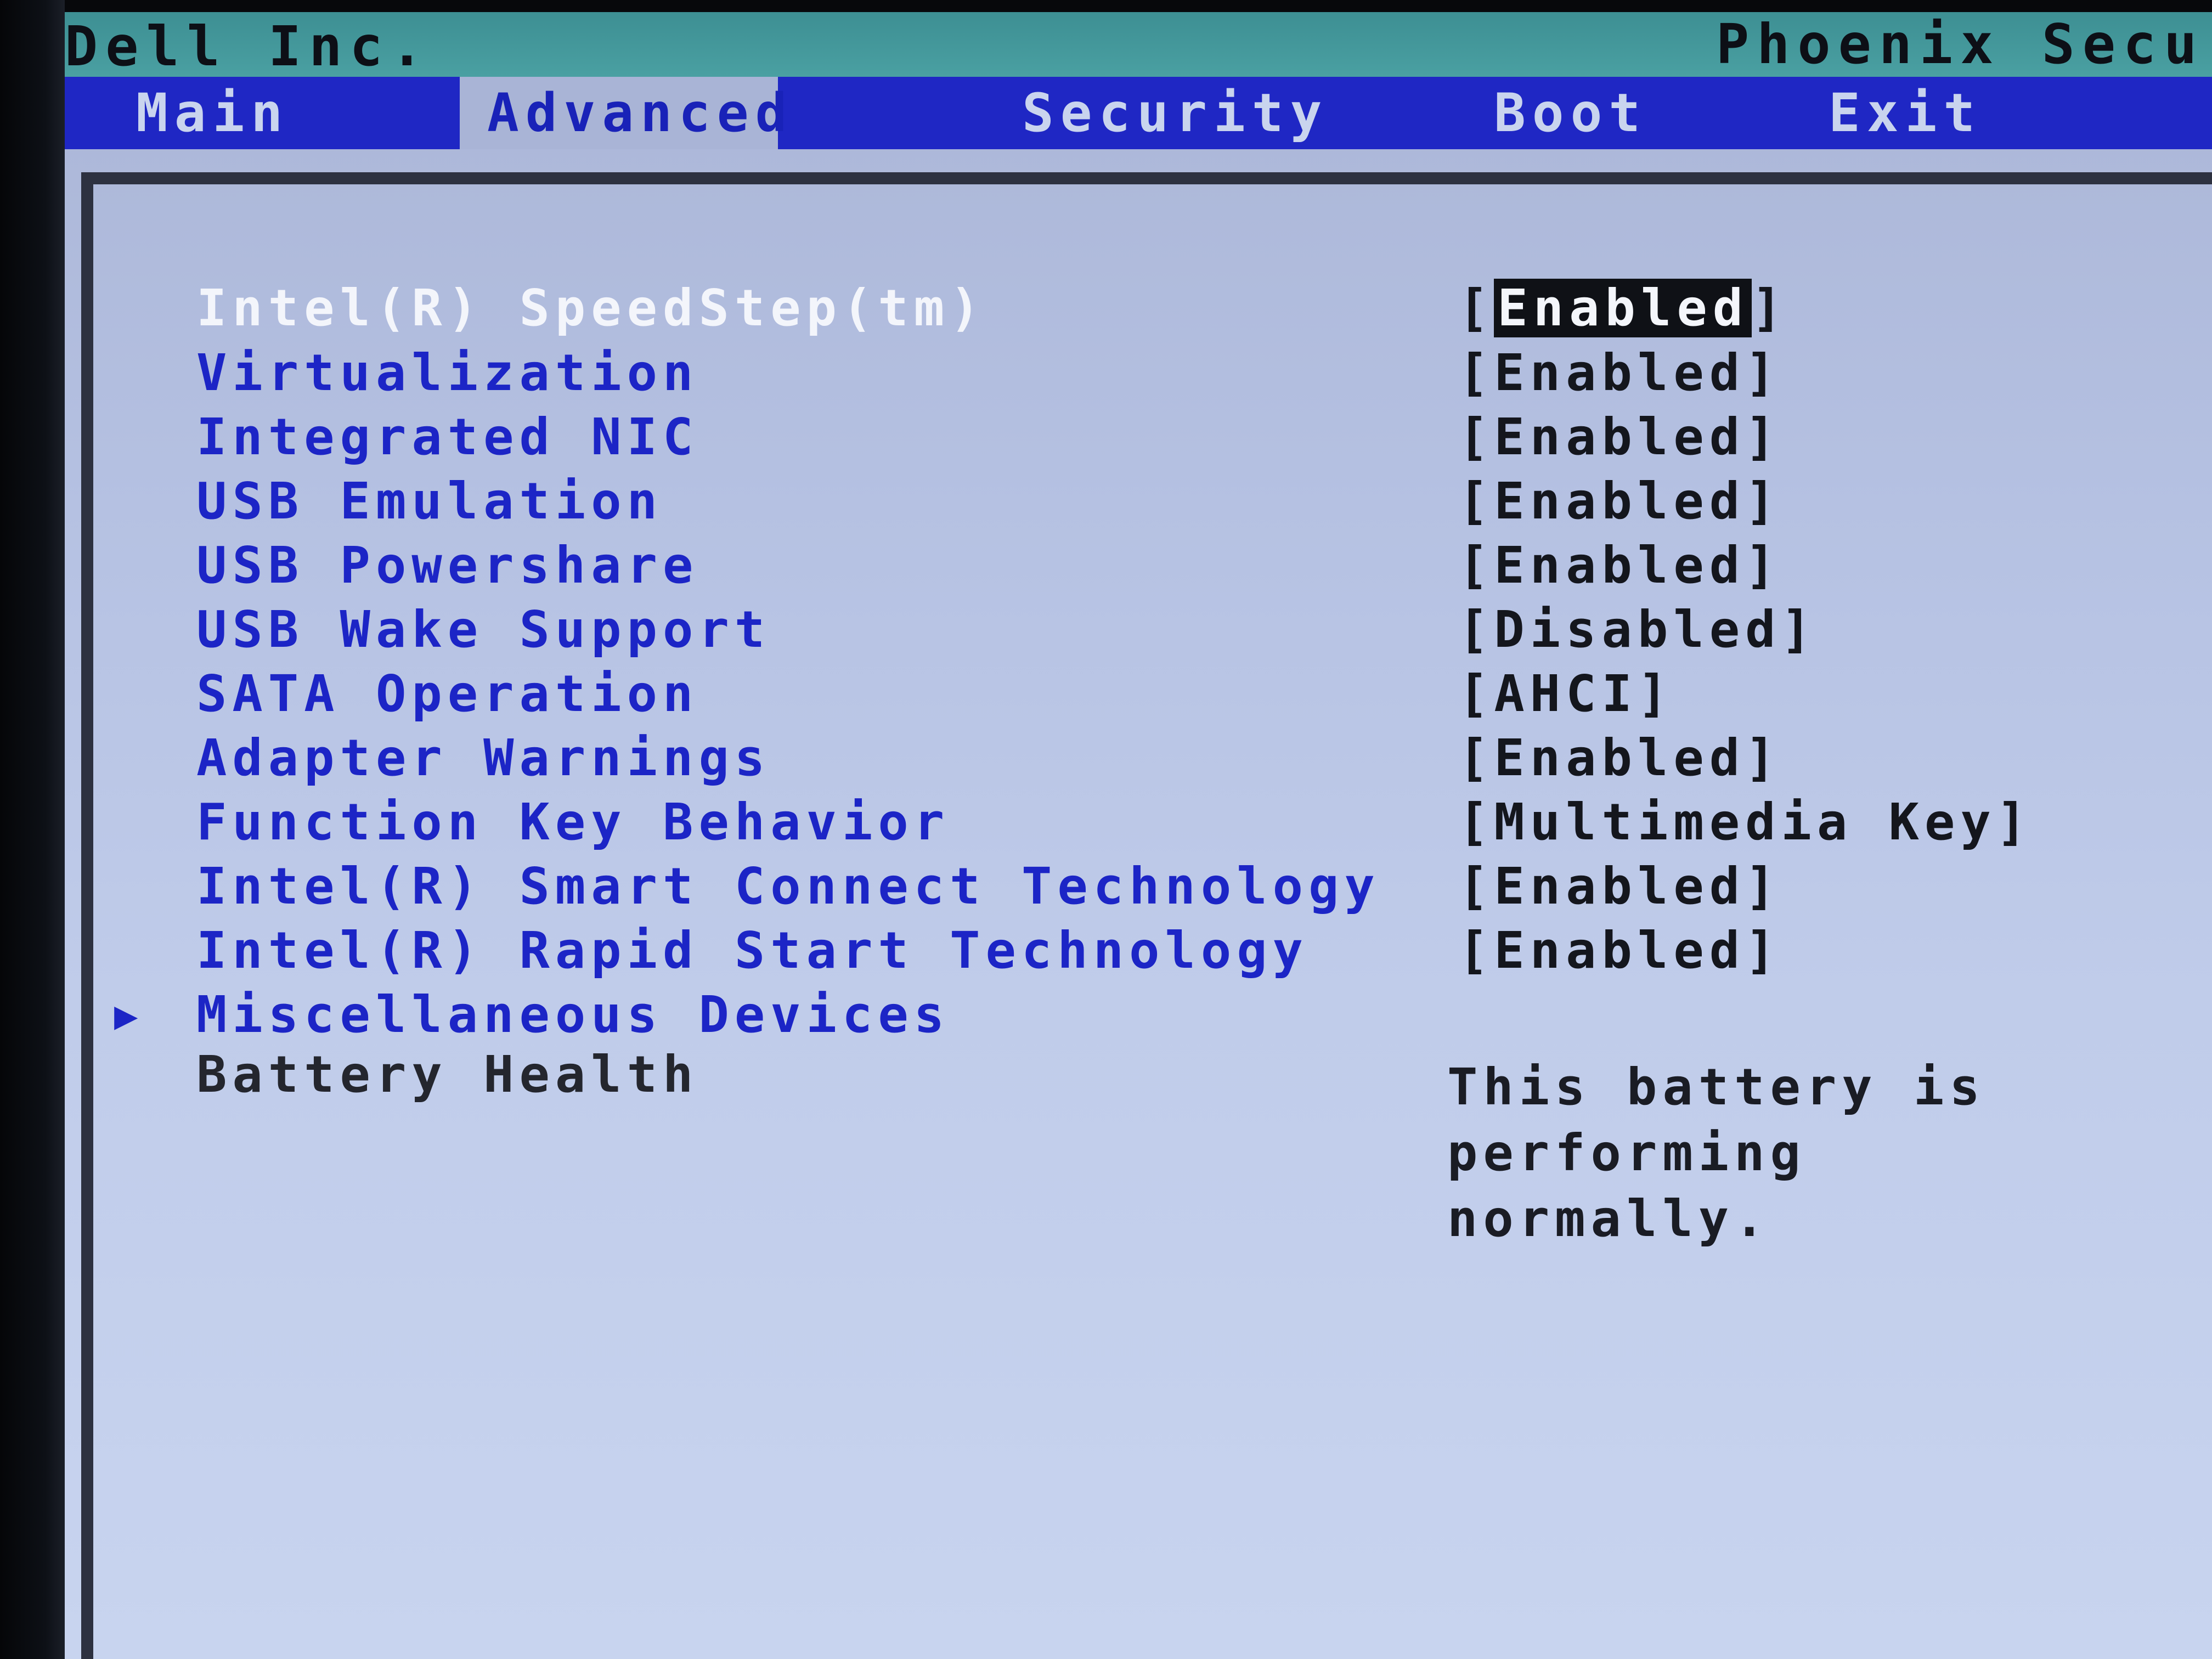 This screenshot has width=2212, height=1659. What do you see at coordinates (1571, 113) in the screenshot?
I see `tab-boot: Boot` at bounding box center [1571, 113].